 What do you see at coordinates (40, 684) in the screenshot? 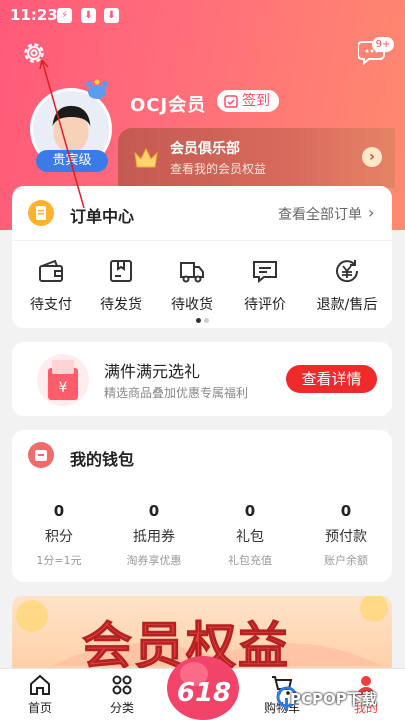
I see `home-icon` at bounding box center [40, 684].